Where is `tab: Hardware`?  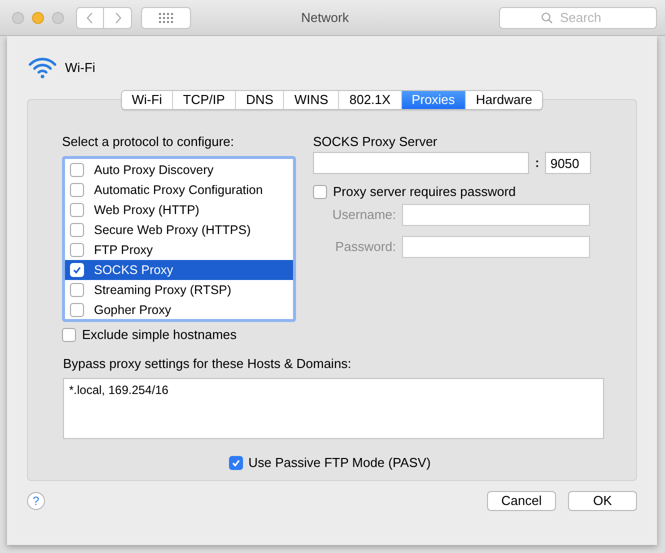
tab: Hardware is located at coordinates (503, 100).